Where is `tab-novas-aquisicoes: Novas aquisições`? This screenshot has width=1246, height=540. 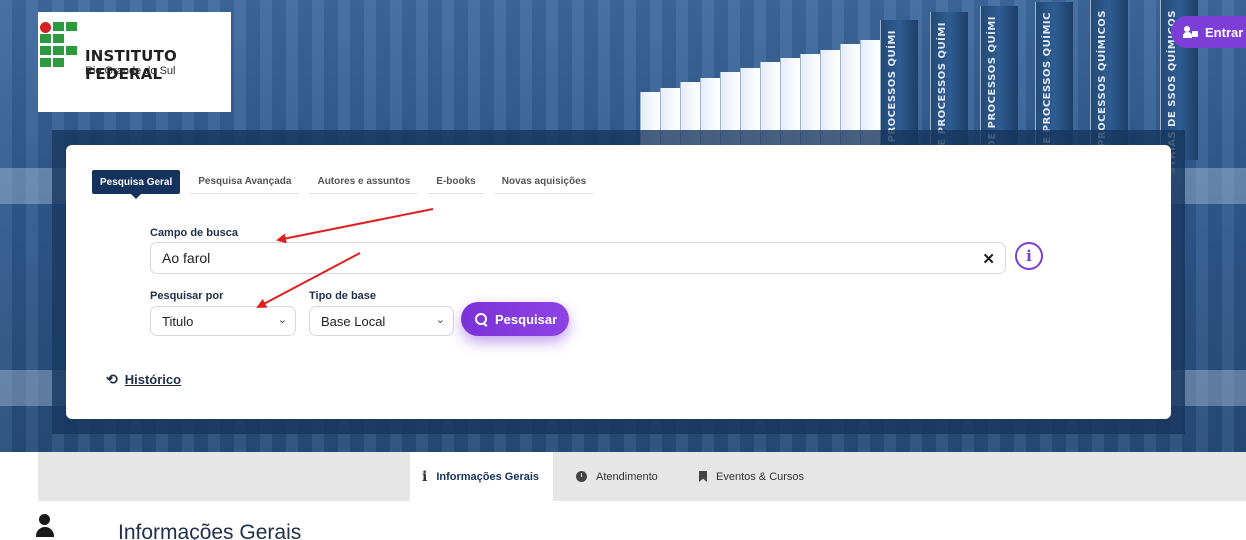
tab-novas-aquisicoes: Novas aquisições is located at coordinates (544, 182).